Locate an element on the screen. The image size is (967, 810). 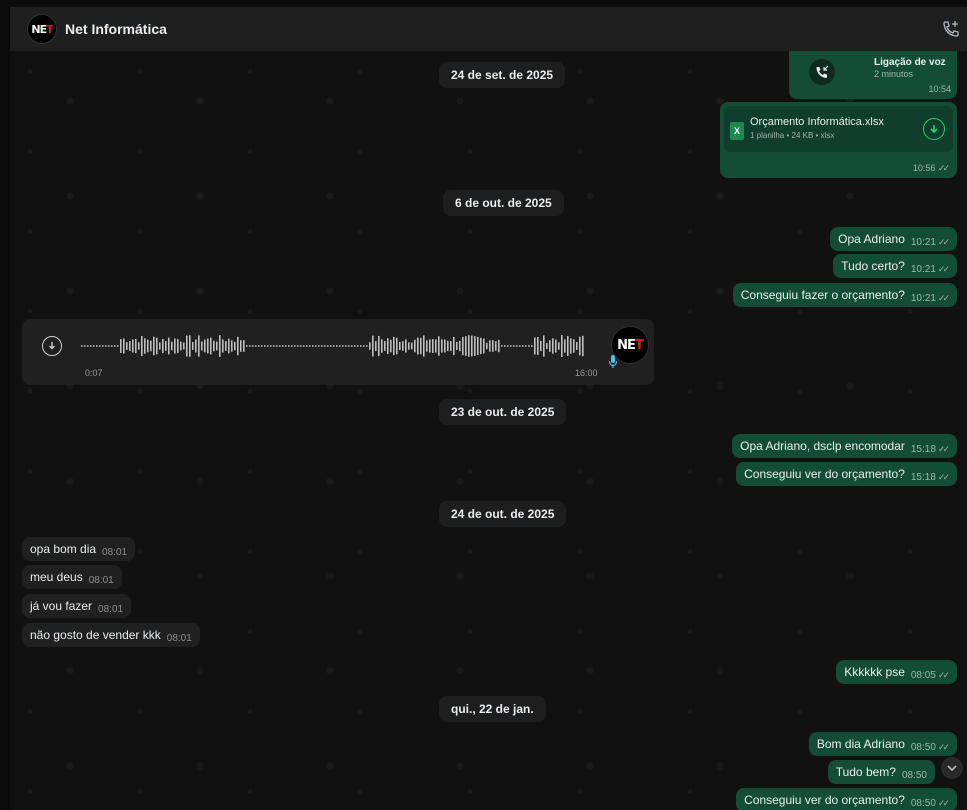
date-separator: 24 de out. de 2025 is located at coordinates (503, 514).